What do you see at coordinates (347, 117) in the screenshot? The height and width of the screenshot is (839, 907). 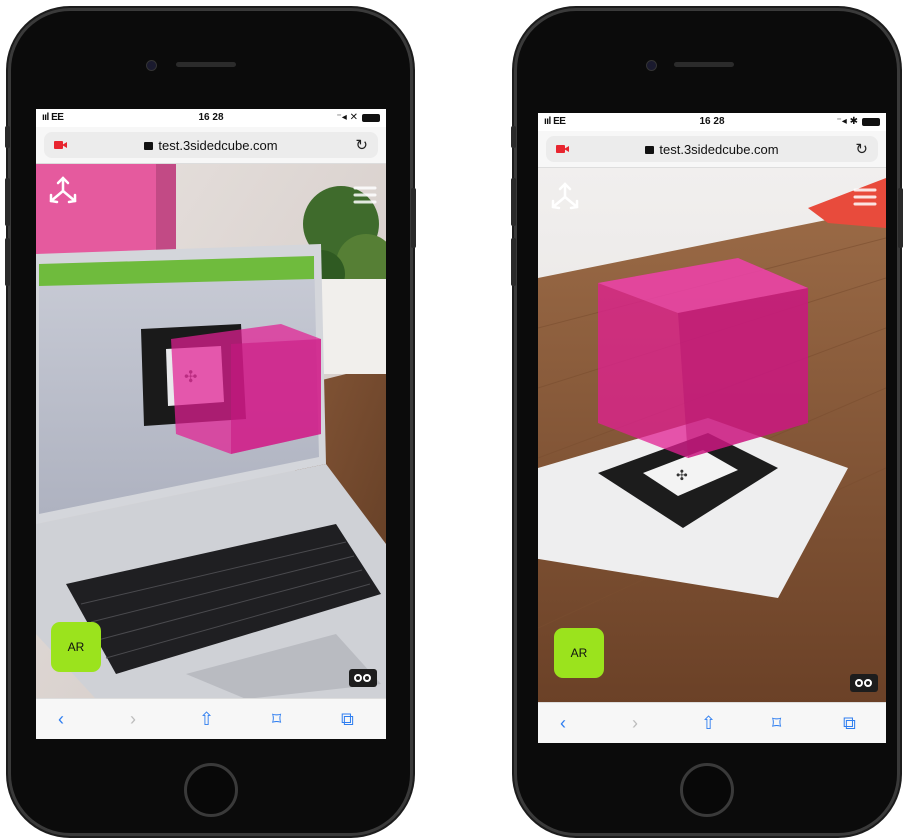 I see `status-icons: ⁻◂ ✕` at bounding box center [347, 117].